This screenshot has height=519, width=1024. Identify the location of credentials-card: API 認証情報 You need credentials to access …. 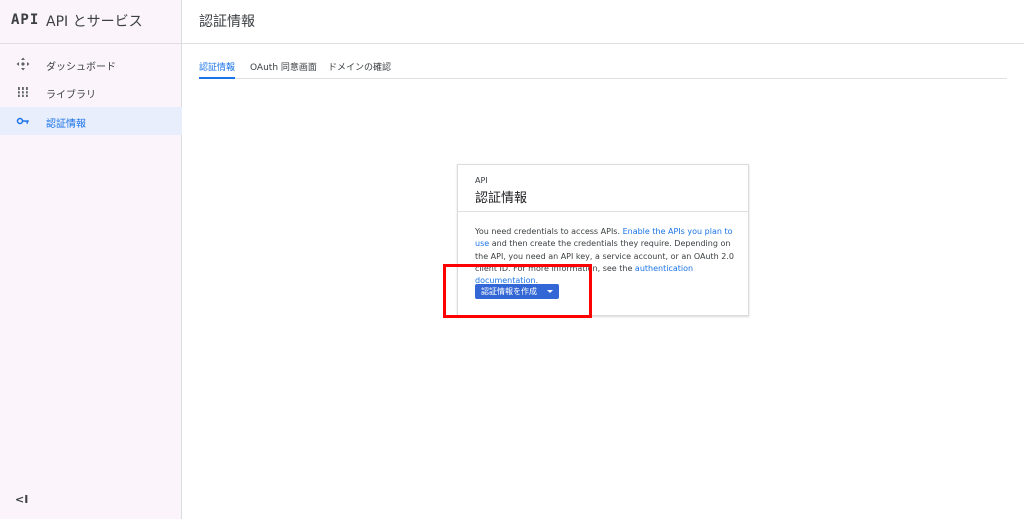
(603, 240).